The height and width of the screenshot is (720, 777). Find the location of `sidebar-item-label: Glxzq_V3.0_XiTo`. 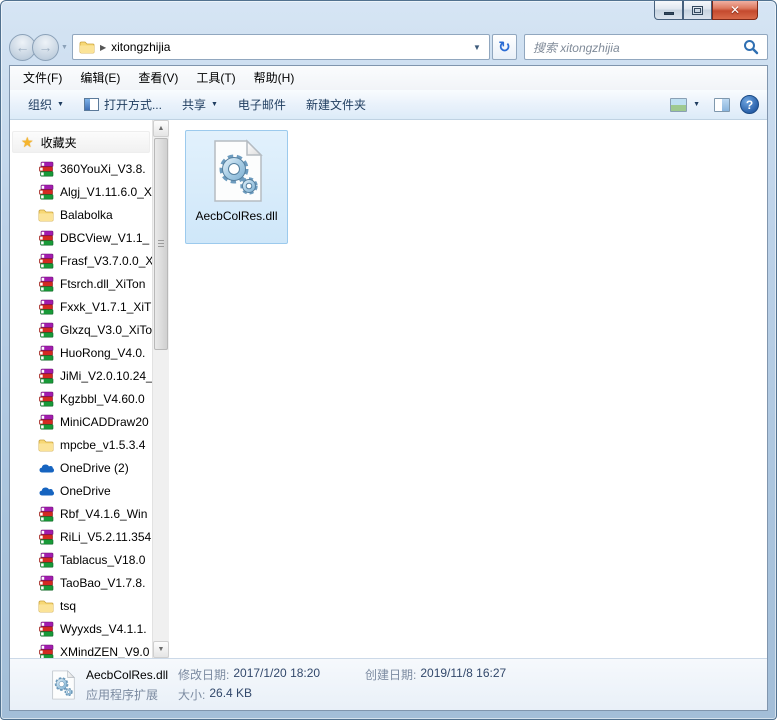

sidebar-item-label: Glxzq_V3.0_XiTo is located at coordinates (106, 329).